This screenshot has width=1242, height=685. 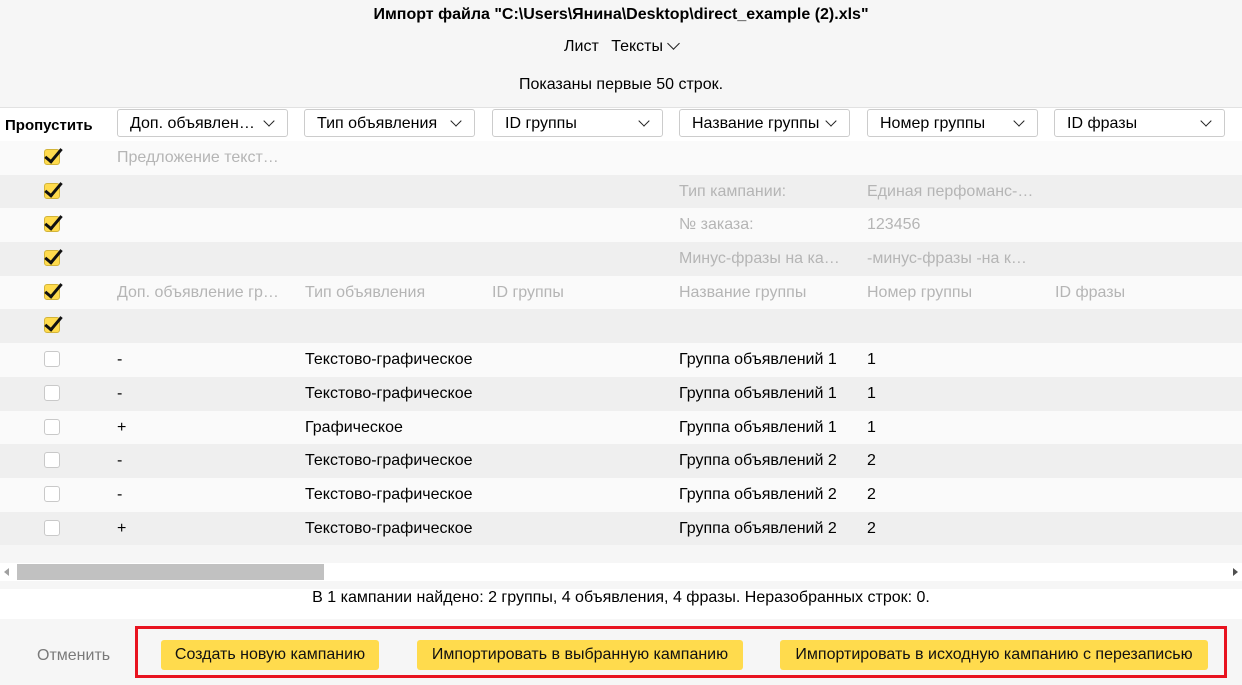 I want to click on column-select-label: Название группы, so click(x=756, y=123).